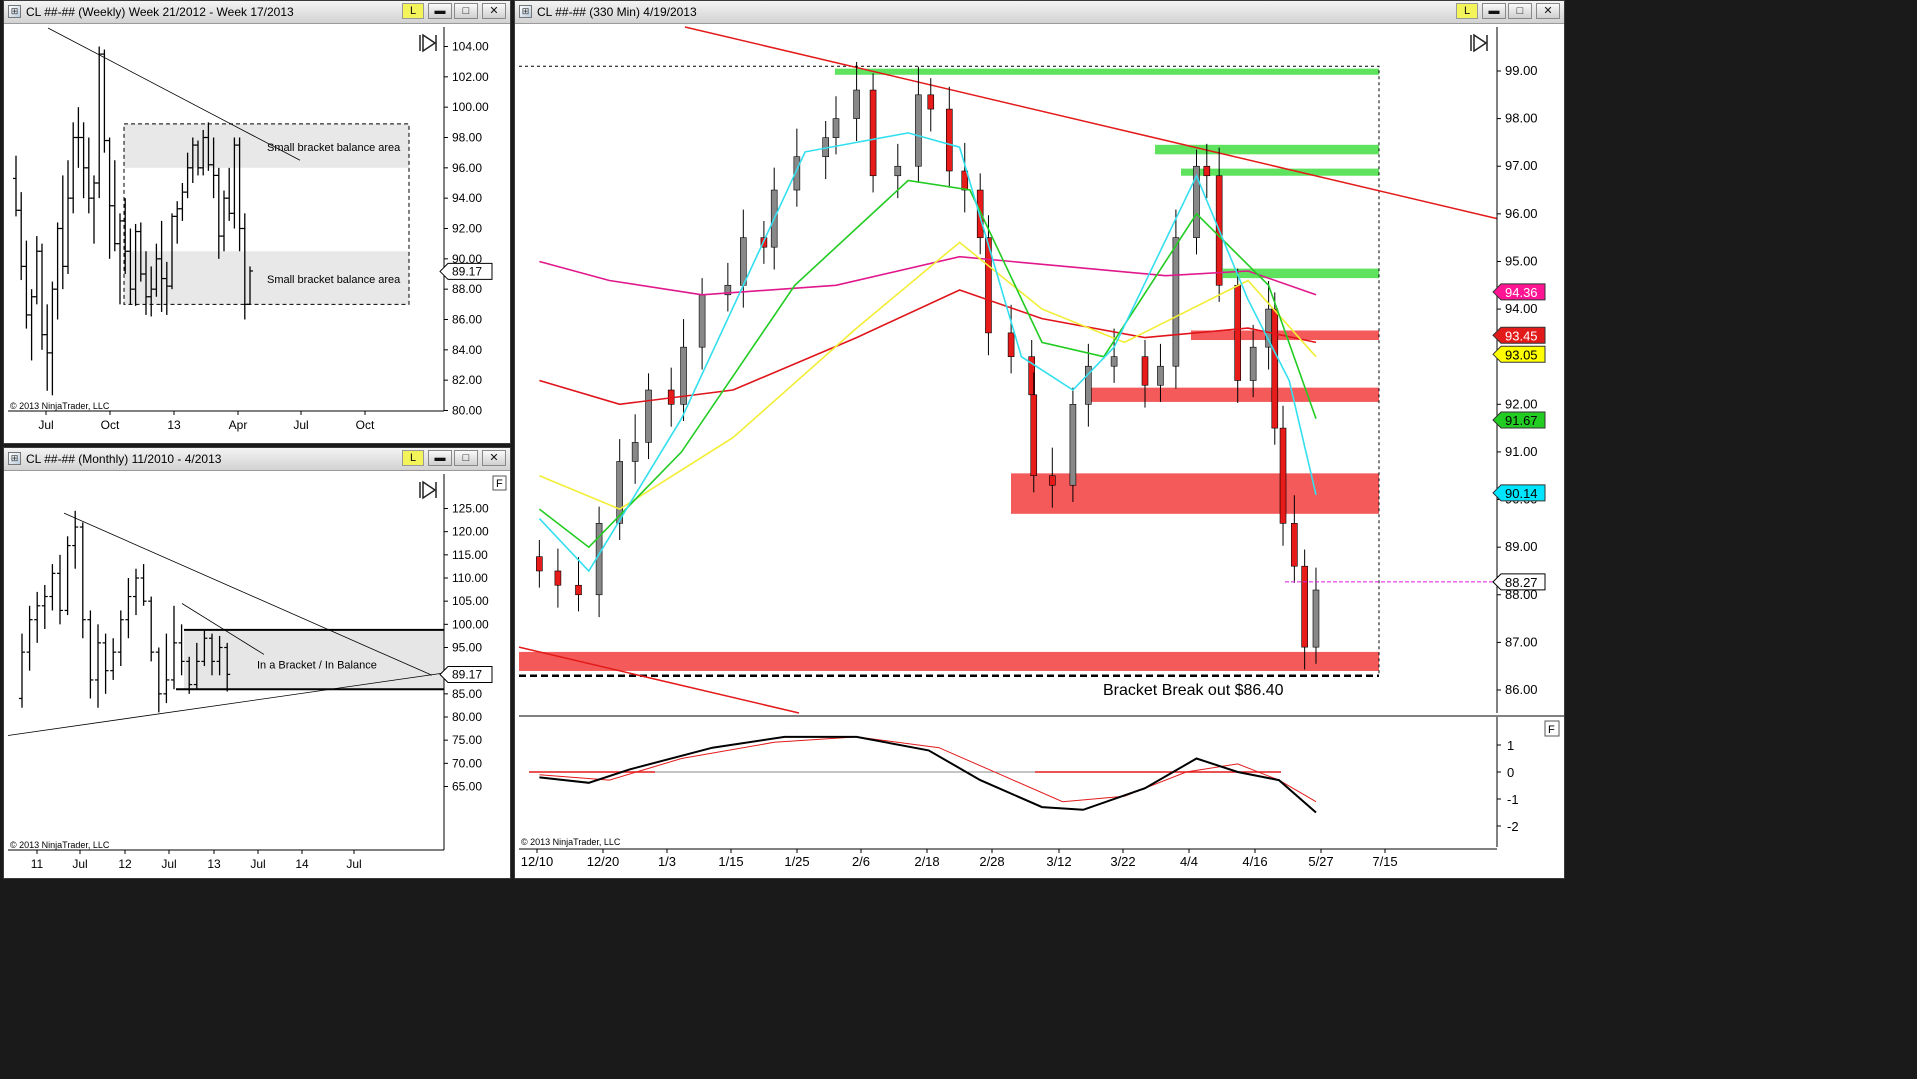 Image resolution: width=1917 pixels, height=1079 pixels. I want to click on y-tick-label: 102.00, so click(470, 77).